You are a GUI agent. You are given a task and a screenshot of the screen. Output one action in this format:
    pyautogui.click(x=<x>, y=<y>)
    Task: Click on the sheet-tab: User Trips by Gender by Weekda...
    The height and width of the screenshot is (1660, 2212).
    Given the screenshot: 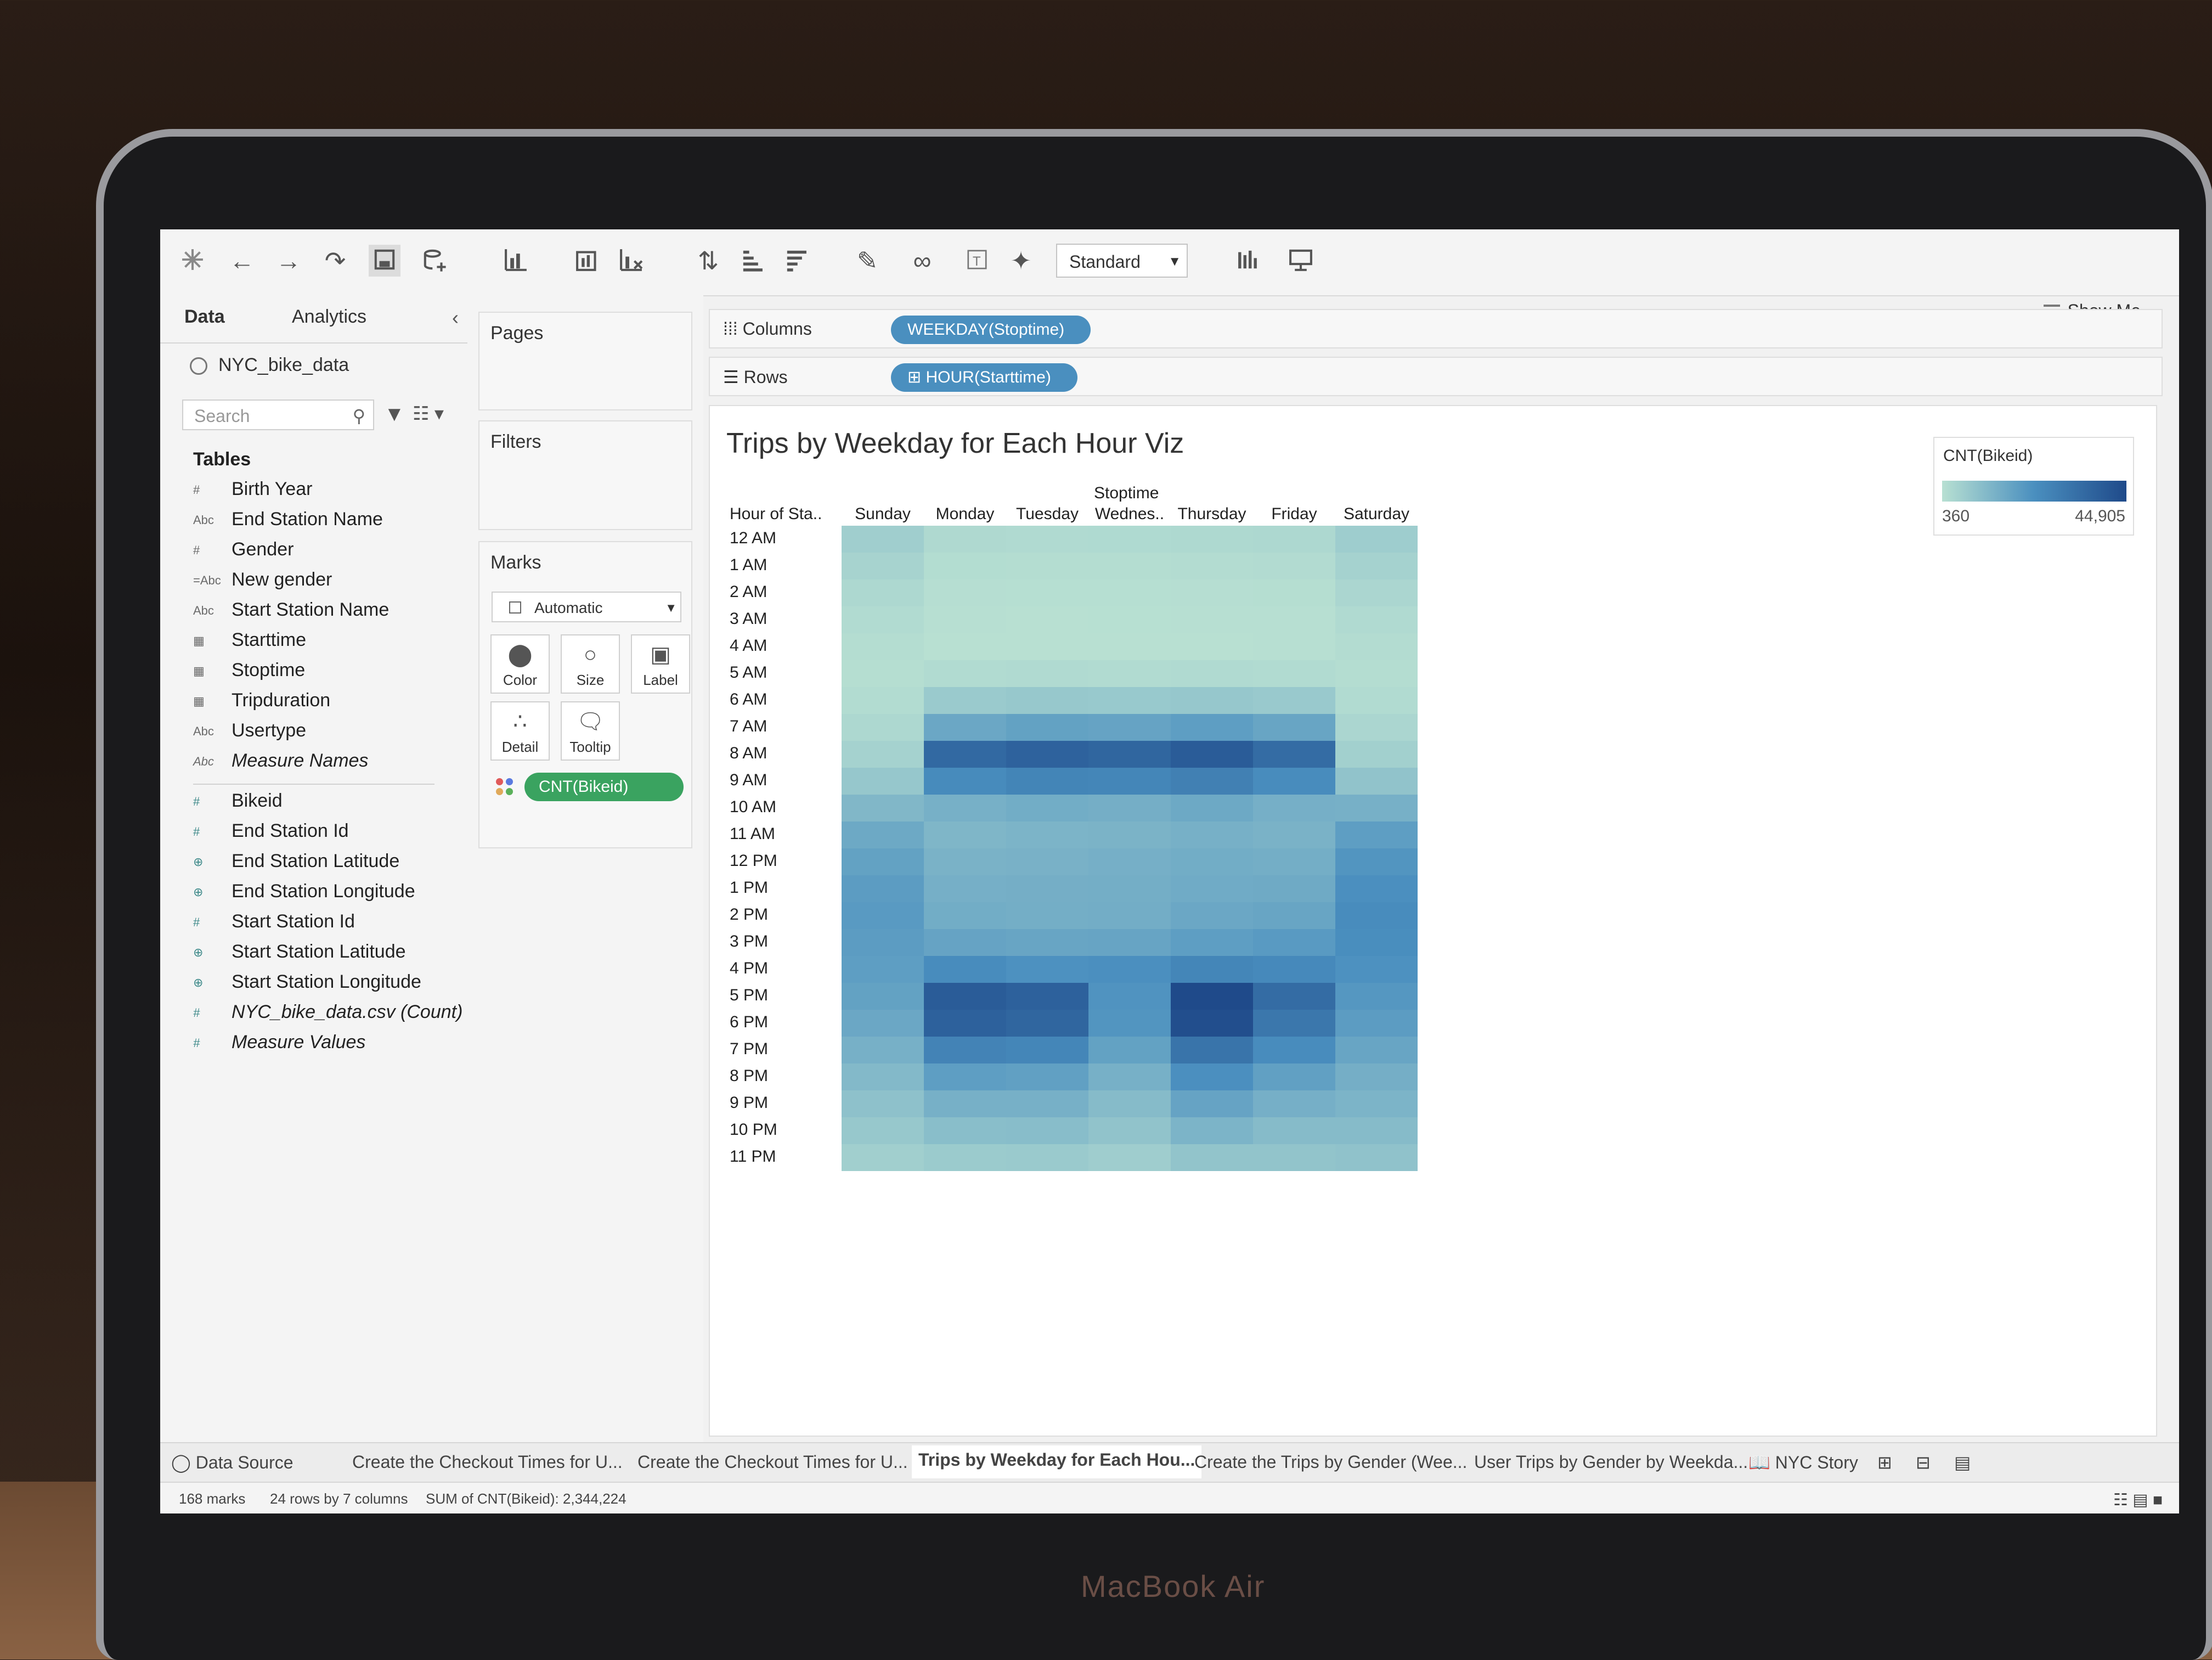 What is the action you would take?
    pyautogui.click(x=1611, y=1462)
    